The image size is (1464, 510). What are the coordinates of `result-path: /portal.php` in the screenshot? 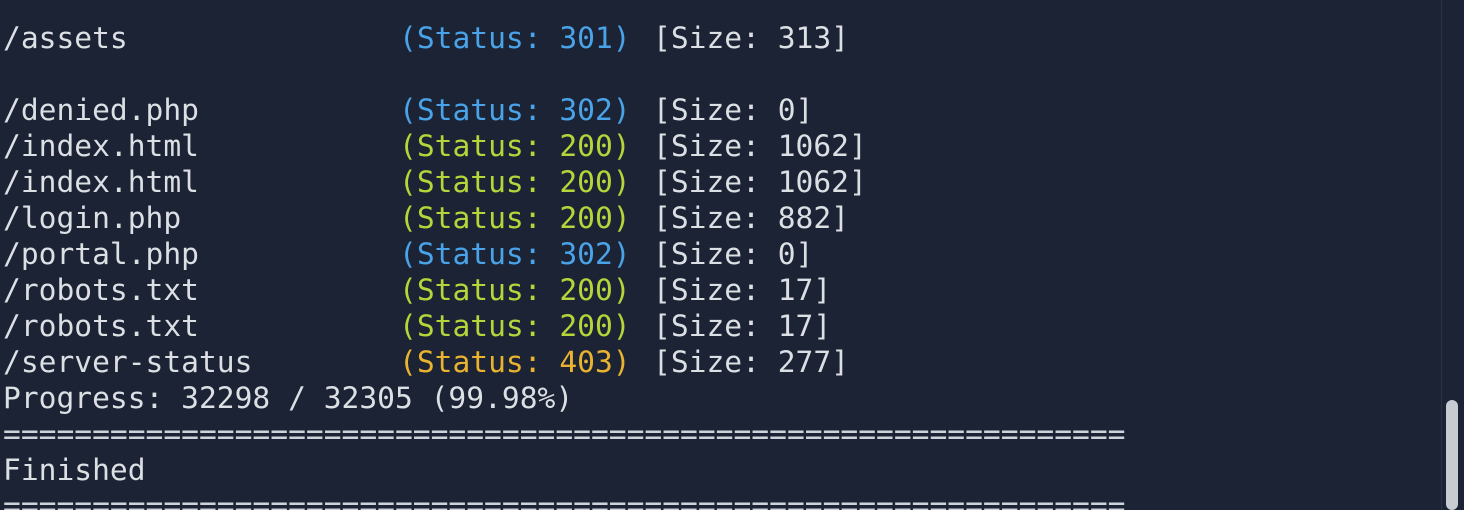 It's located at (101, 254).